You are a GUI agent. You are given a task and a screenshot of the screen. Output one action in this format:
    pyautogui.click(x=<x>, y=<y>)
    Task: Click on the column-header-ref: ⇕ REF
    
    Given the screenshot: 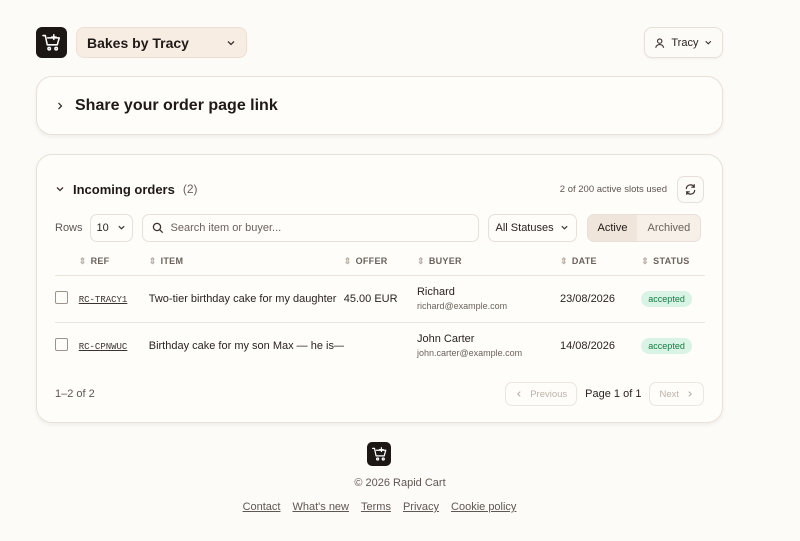 What is the action you would take?
    pyautogui.click(x=113, y=262)
    